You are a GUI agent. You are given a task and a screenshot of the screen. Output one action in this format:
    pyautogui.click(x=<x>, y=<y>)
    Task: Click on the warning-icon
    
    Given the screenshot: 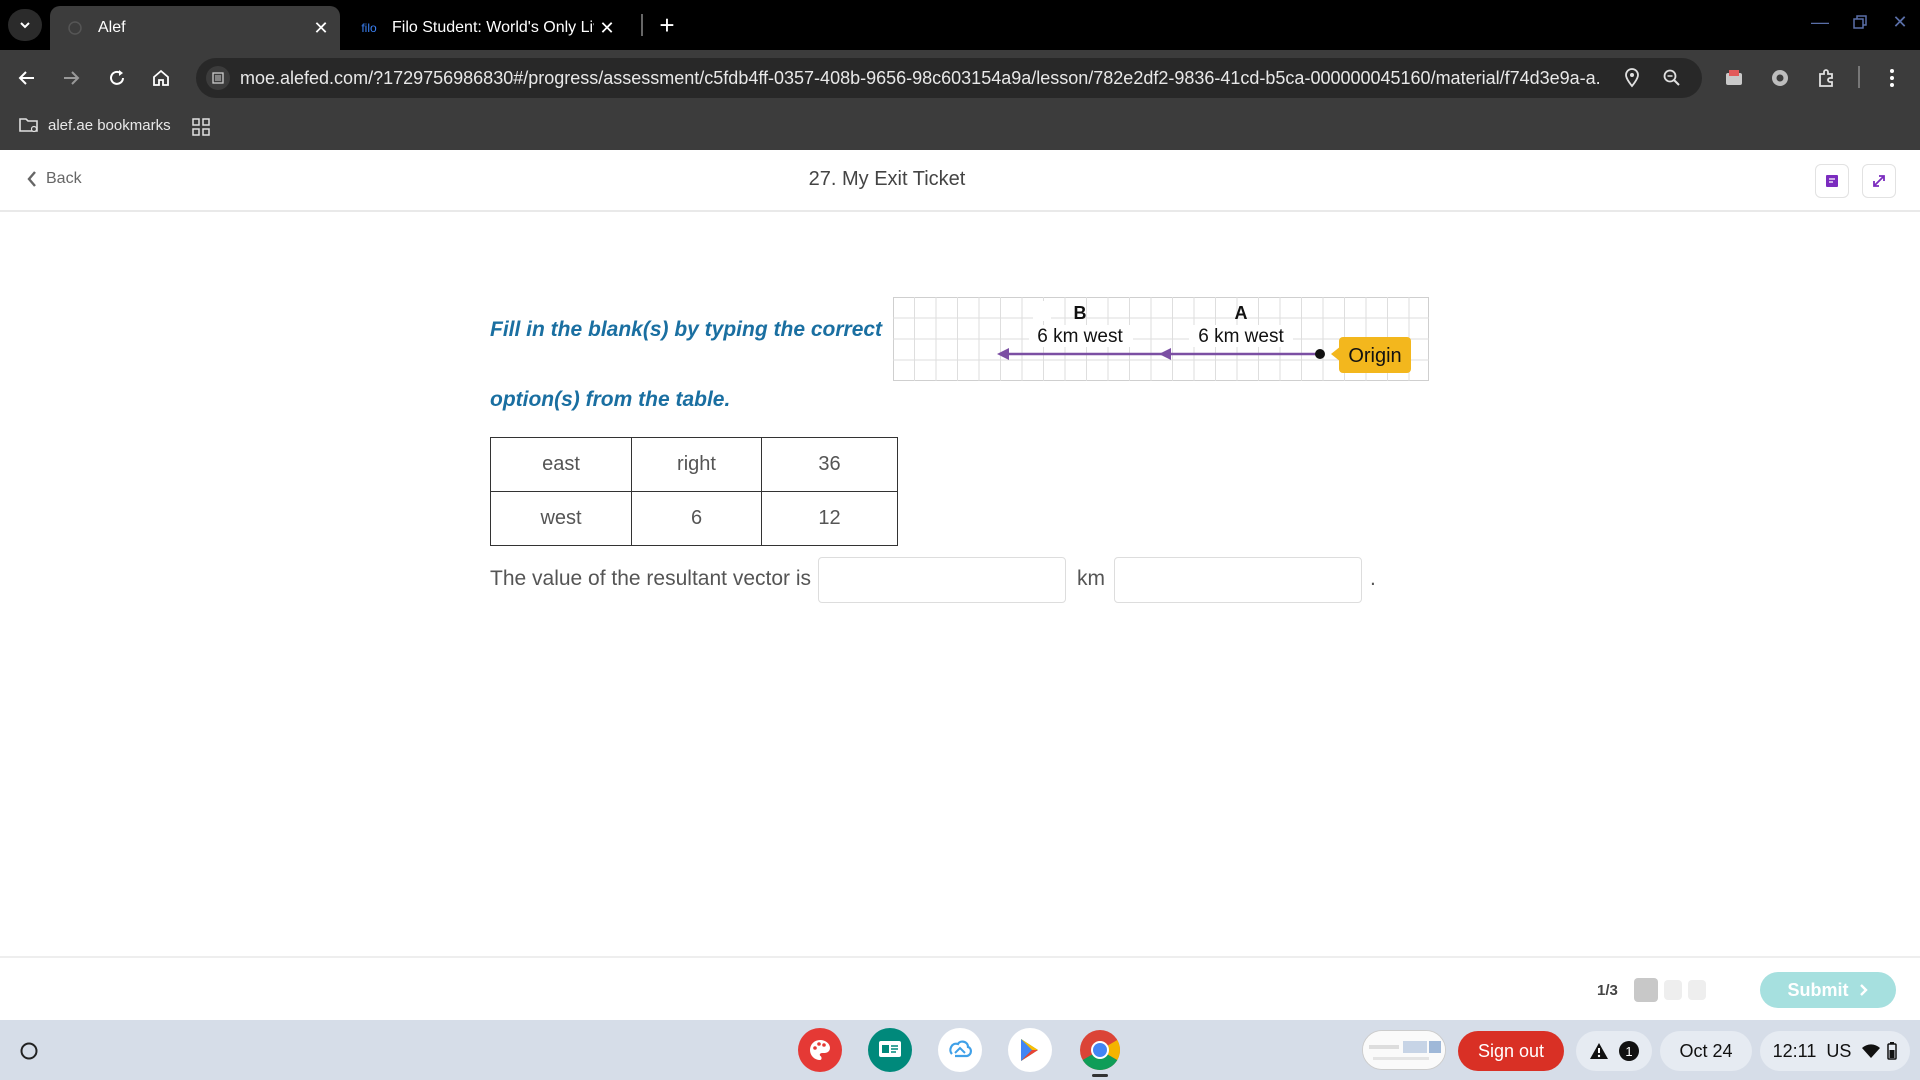 What is the action you would take?
    pyautogui.click(x=1599, y=1051)
    